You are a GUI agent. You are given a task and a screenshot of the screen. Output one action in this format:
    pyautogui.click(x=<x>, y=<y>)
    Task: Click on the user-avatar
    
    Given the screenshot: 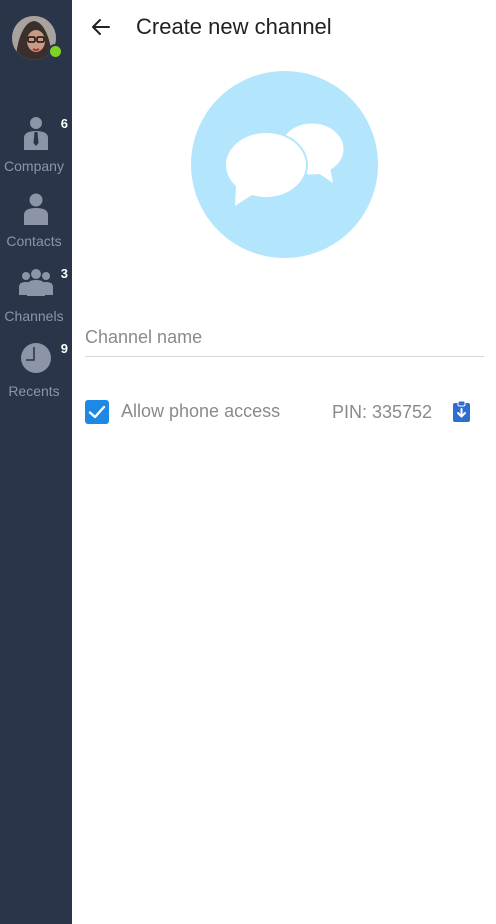 What is the action you would take?
    pyautogui.click(x=37, y=39)
    